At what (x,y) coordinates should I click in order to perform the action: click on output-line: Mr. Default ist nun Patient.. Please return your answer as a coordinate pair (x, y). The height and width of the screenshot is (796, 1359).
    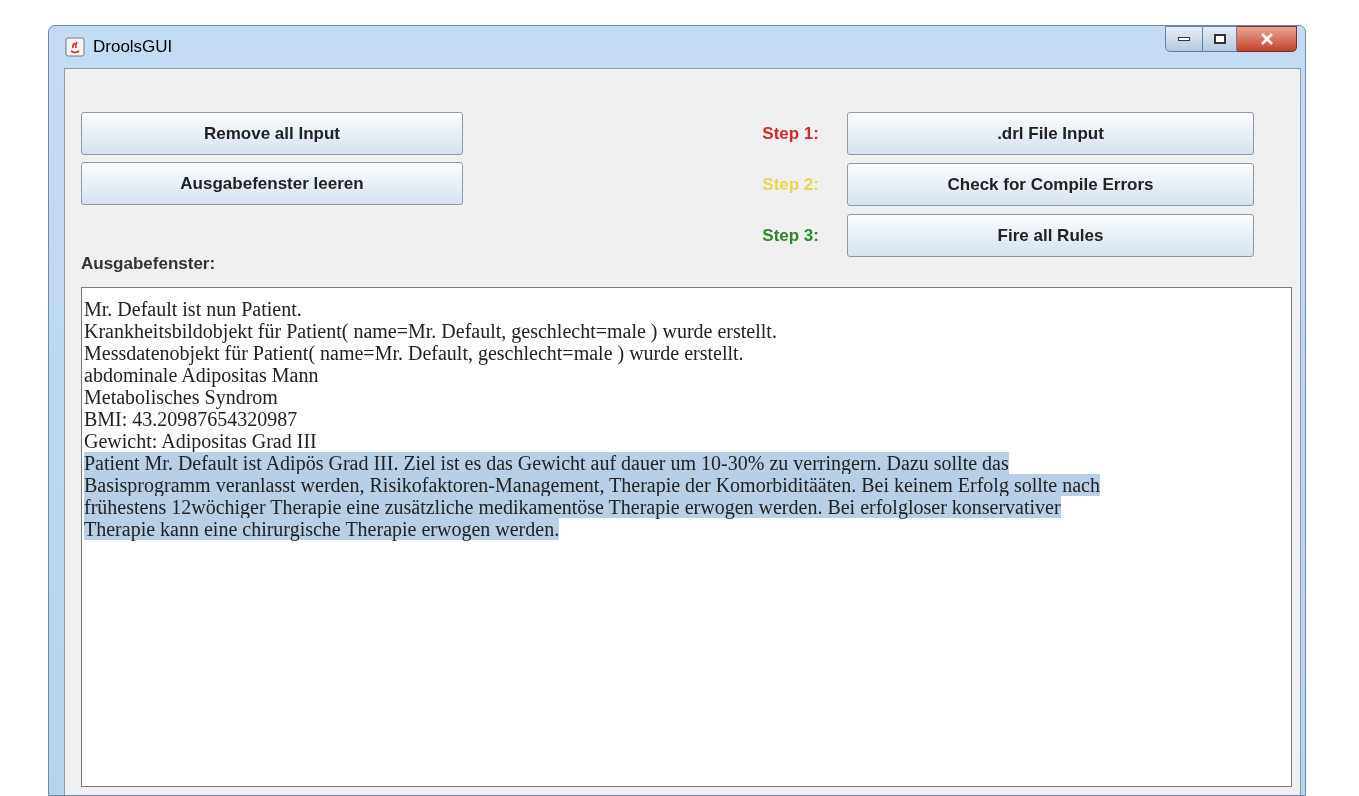
    Looking at the image, I should click on (193, 308).